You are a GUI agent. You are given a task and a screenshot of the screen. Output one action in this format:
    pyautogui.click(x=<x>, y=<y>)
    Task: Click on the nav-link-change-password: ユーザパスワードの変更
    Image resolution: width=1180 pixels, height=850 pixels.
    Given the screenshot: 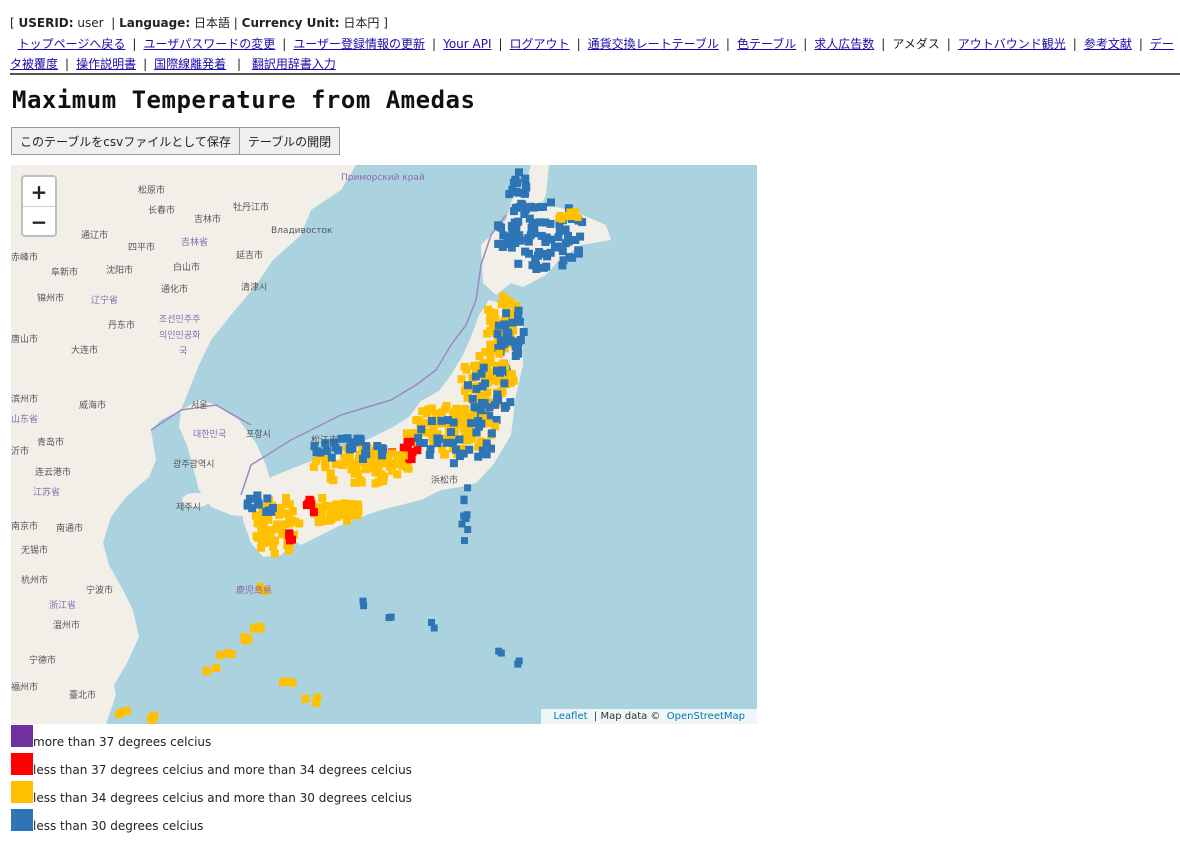 What is the action you would take?
    pyautogui.click(x=209, y=44)
    